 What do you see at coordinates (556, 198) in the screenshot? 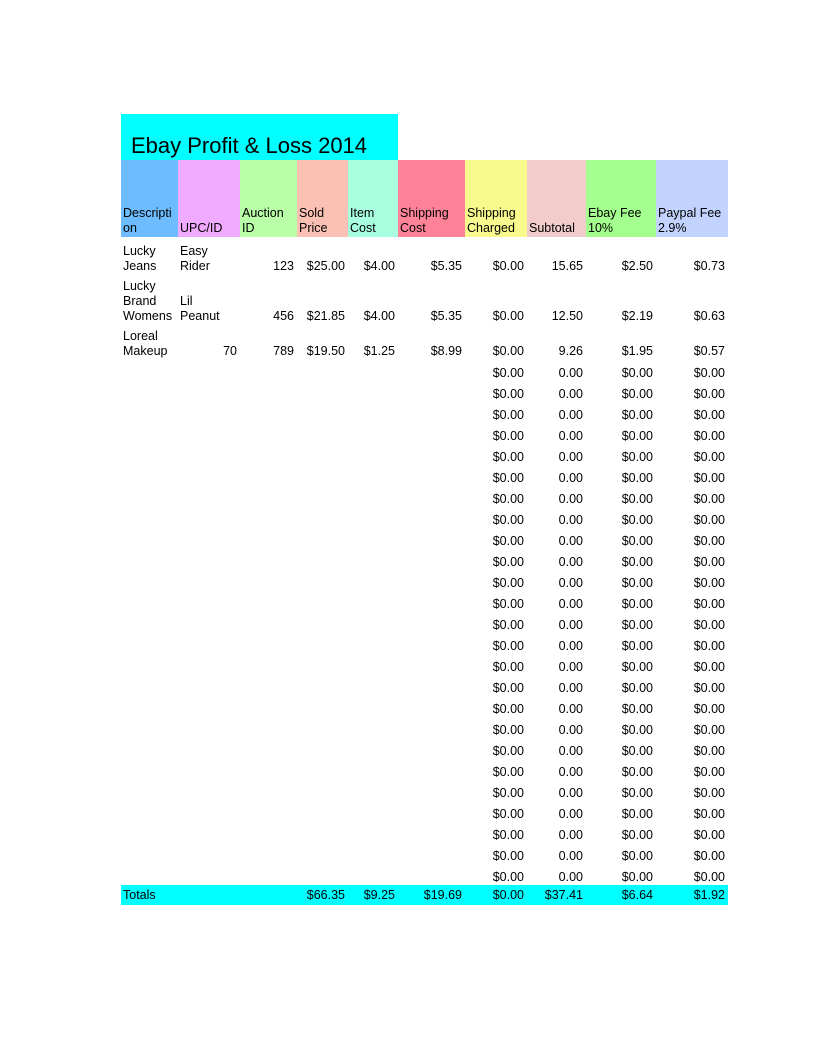
I see `header-subtotal: Subtotal` at bounding box center [556, 198].